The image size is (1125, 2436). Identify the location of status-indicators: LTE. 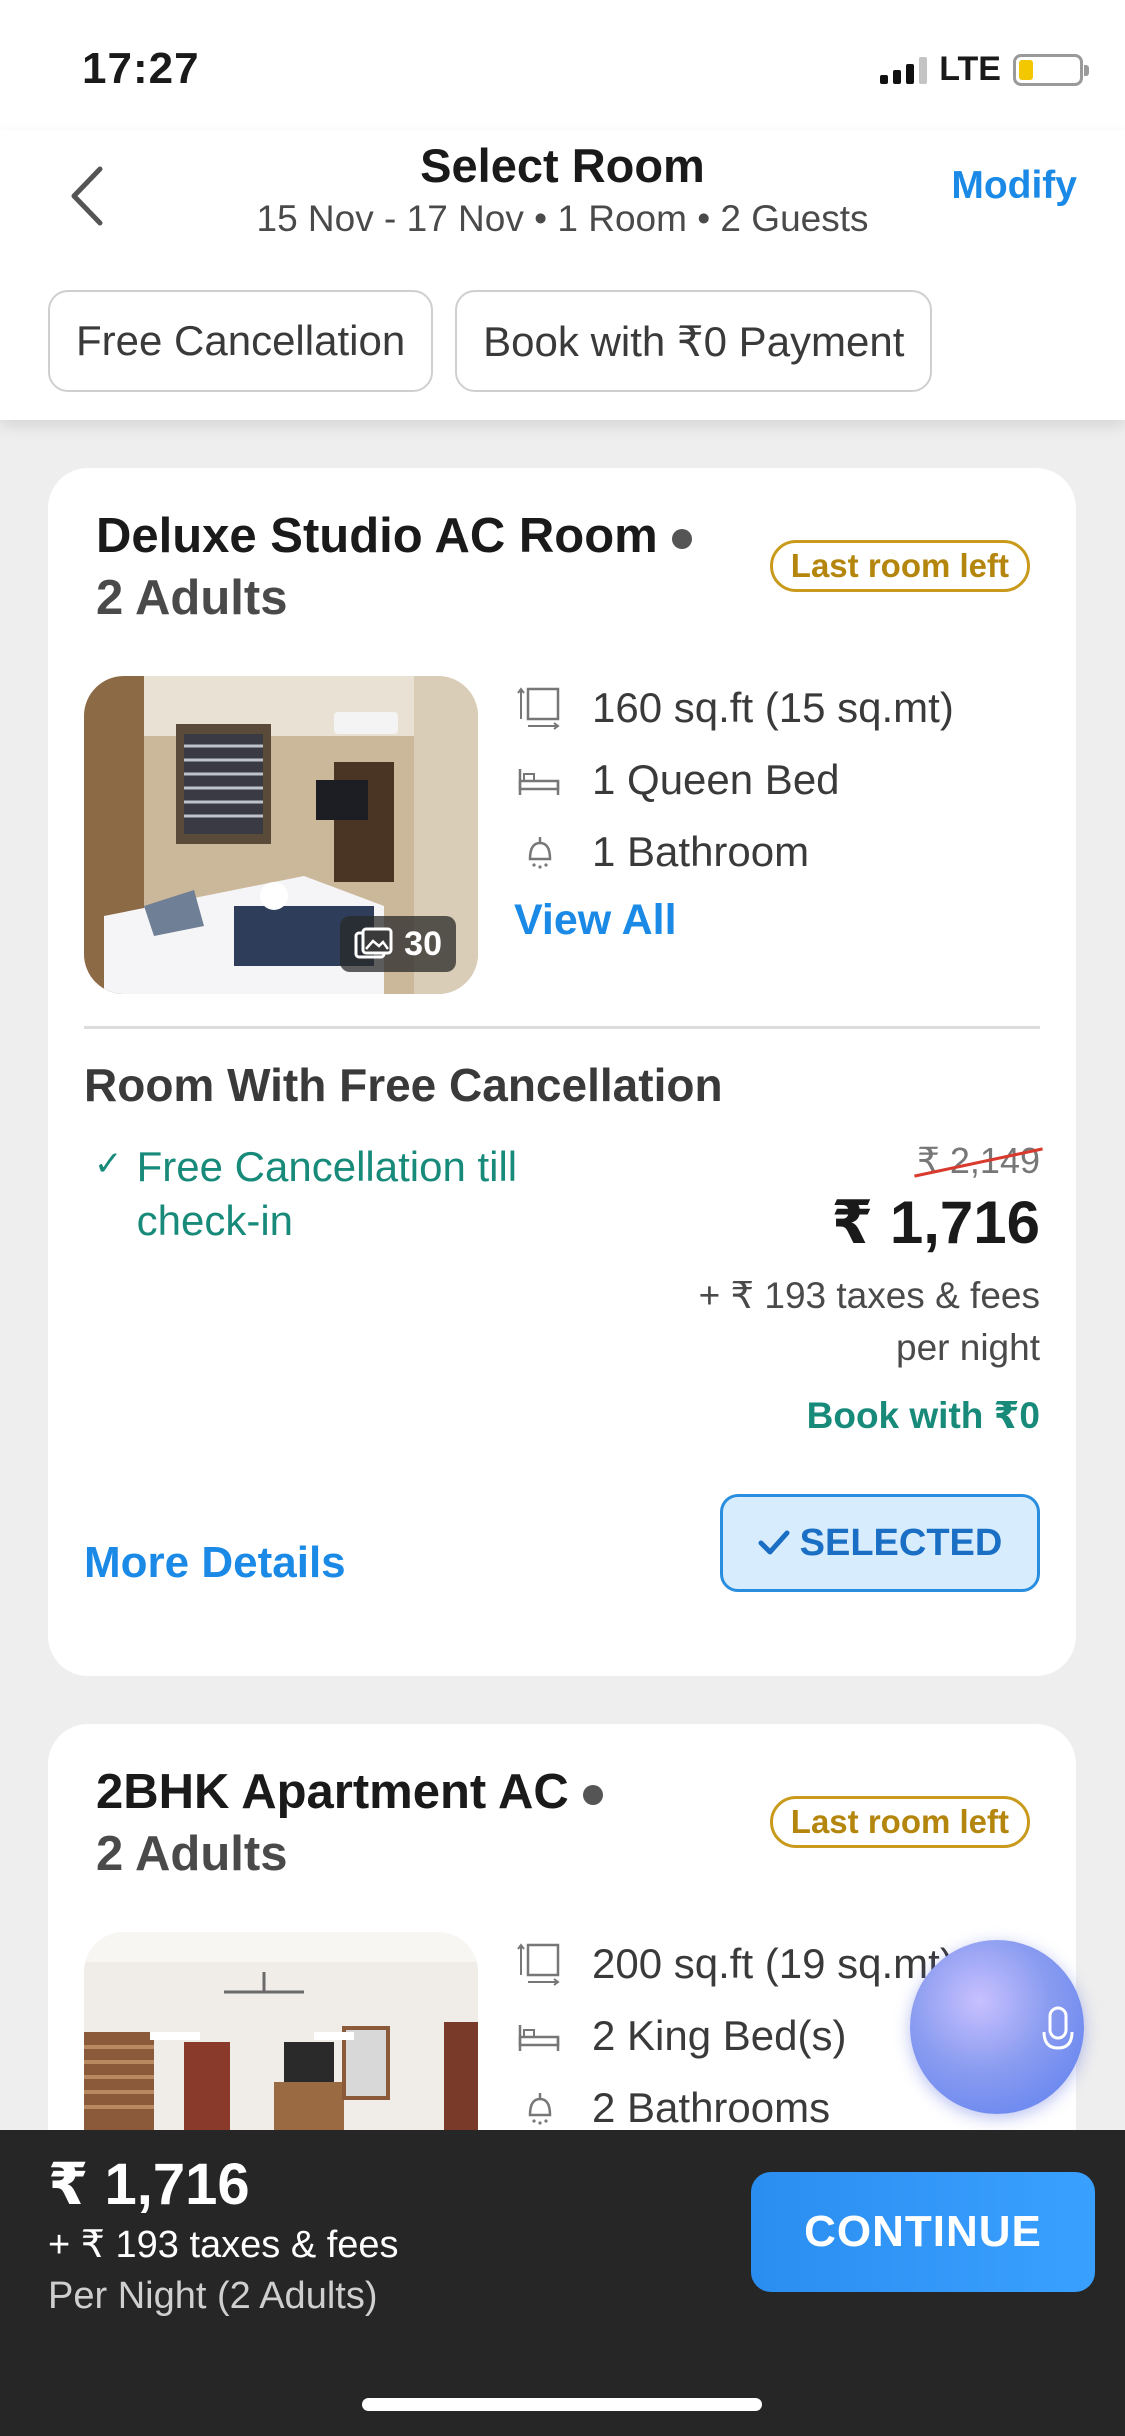
(984, 69).